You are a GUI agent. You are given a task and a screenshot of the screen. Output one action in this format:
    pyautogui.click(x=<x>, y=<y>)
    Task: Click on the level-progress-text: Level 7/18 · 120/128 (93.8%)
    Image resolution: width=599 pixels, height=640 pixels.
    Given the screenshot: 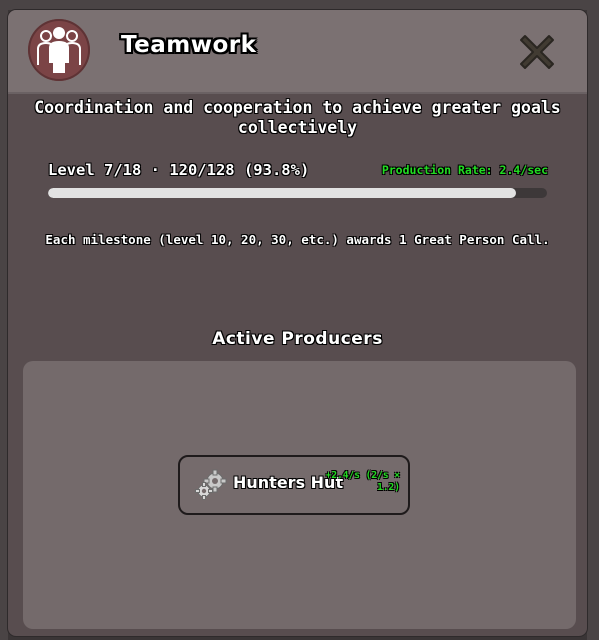 What is the action you would take?
    pyautogui.click(x=179, y=170)
    